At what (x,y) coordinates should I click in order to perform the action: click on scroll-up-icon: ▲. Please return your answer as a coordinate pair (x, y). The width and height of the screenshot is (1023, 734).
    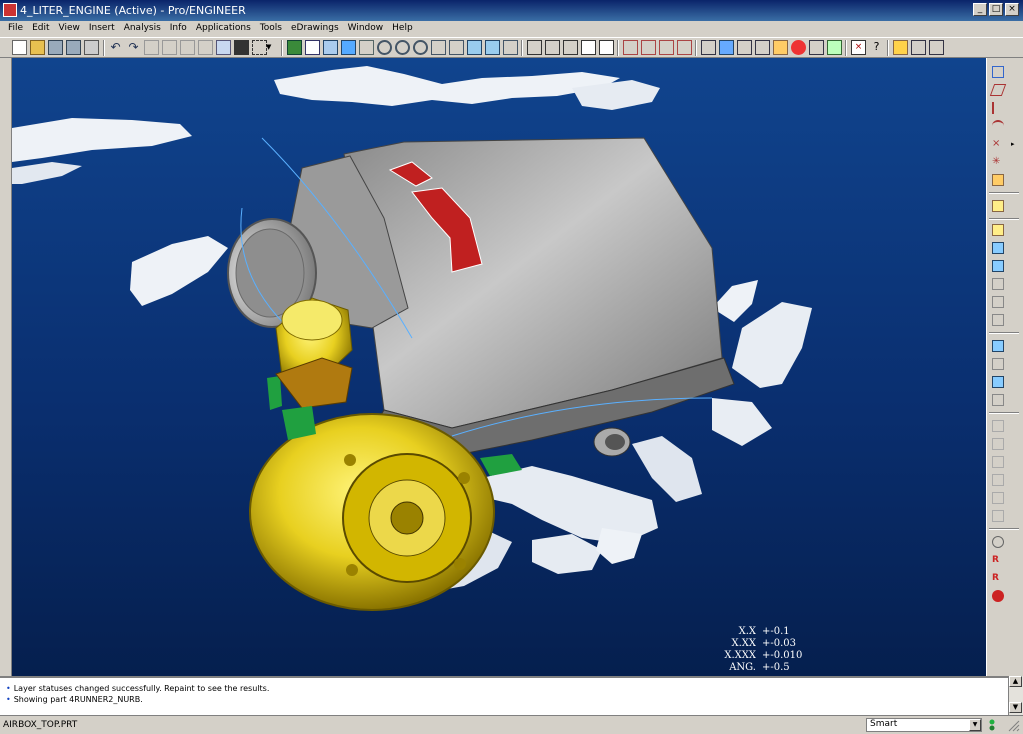
    Looking at the image, I should click on (1015, 681).